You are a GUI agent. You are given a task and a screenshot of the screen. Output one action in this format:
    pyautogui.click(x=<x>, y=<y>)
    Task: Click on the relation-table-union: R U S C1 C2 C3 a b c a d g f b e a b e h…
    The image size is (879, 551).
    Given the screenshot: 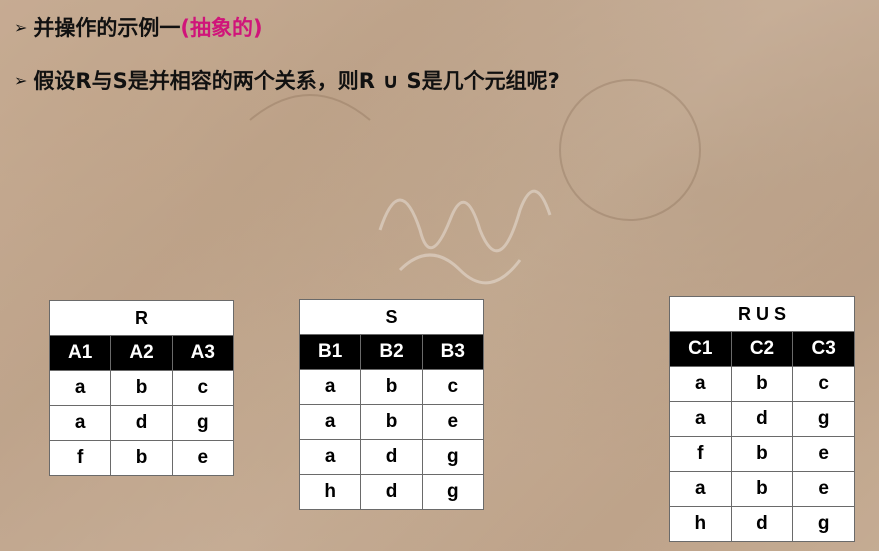 What is the action you would take?
    pyautogui.click(x=762, y=419)
    